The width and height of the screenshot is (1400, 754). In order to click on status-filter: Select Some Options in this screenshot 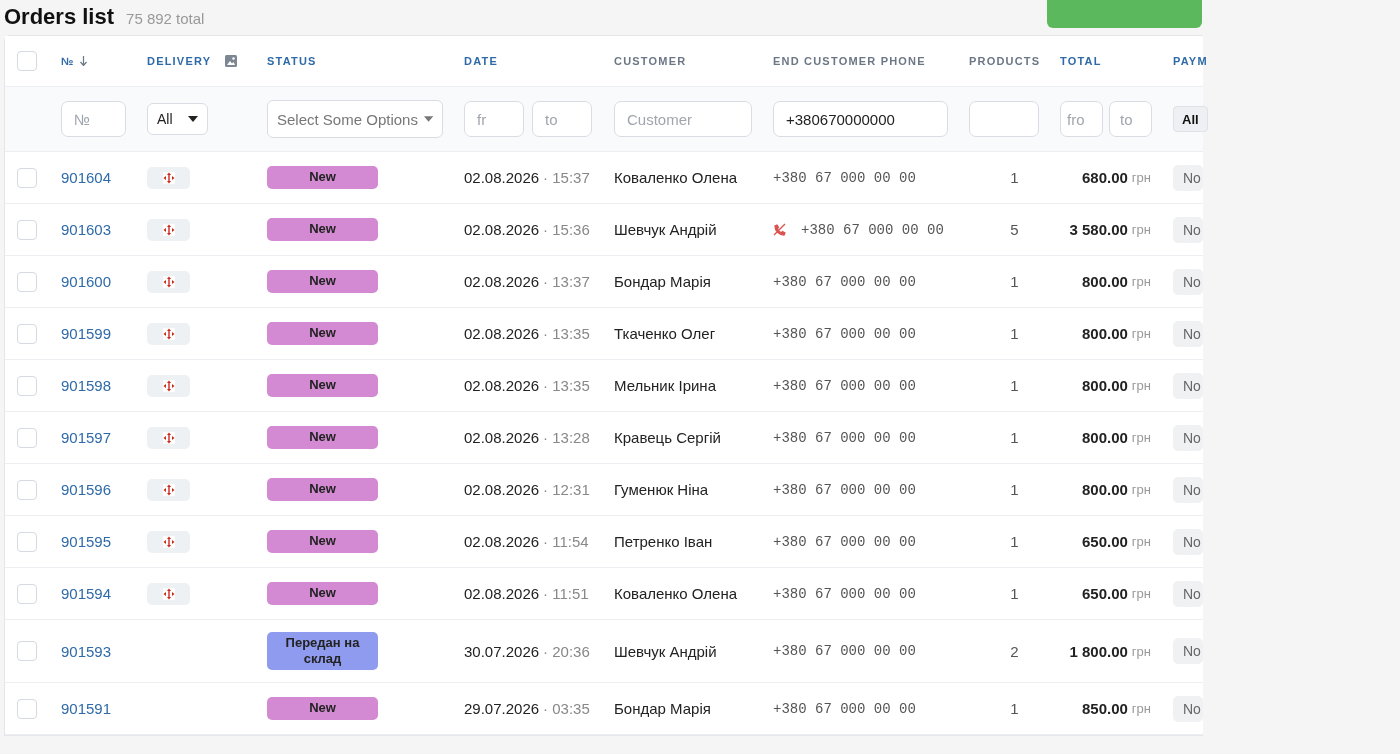, I will do `click(355, 119)`.